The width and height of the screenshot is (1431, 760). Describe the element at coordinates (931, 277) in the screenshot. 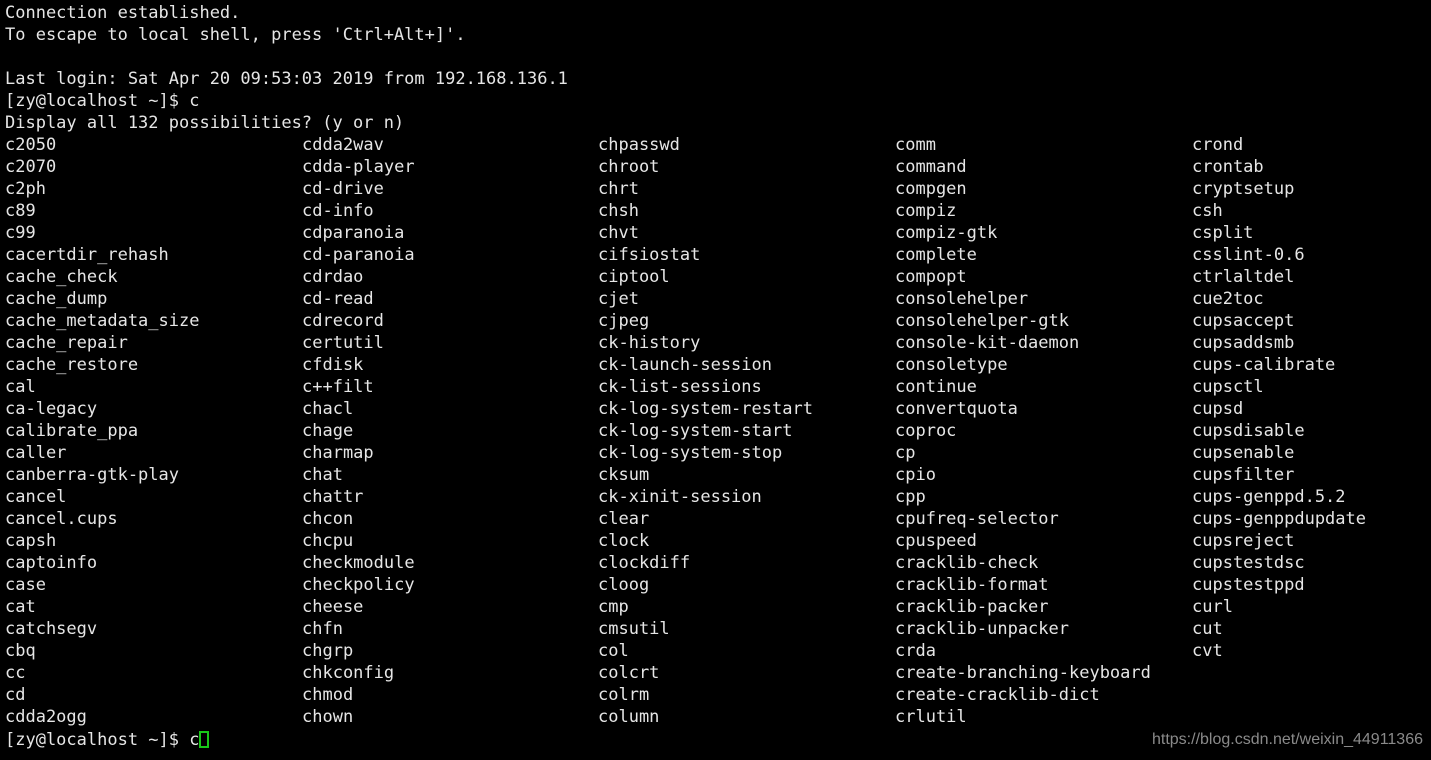

I see `completion-item: compopt` at that location.